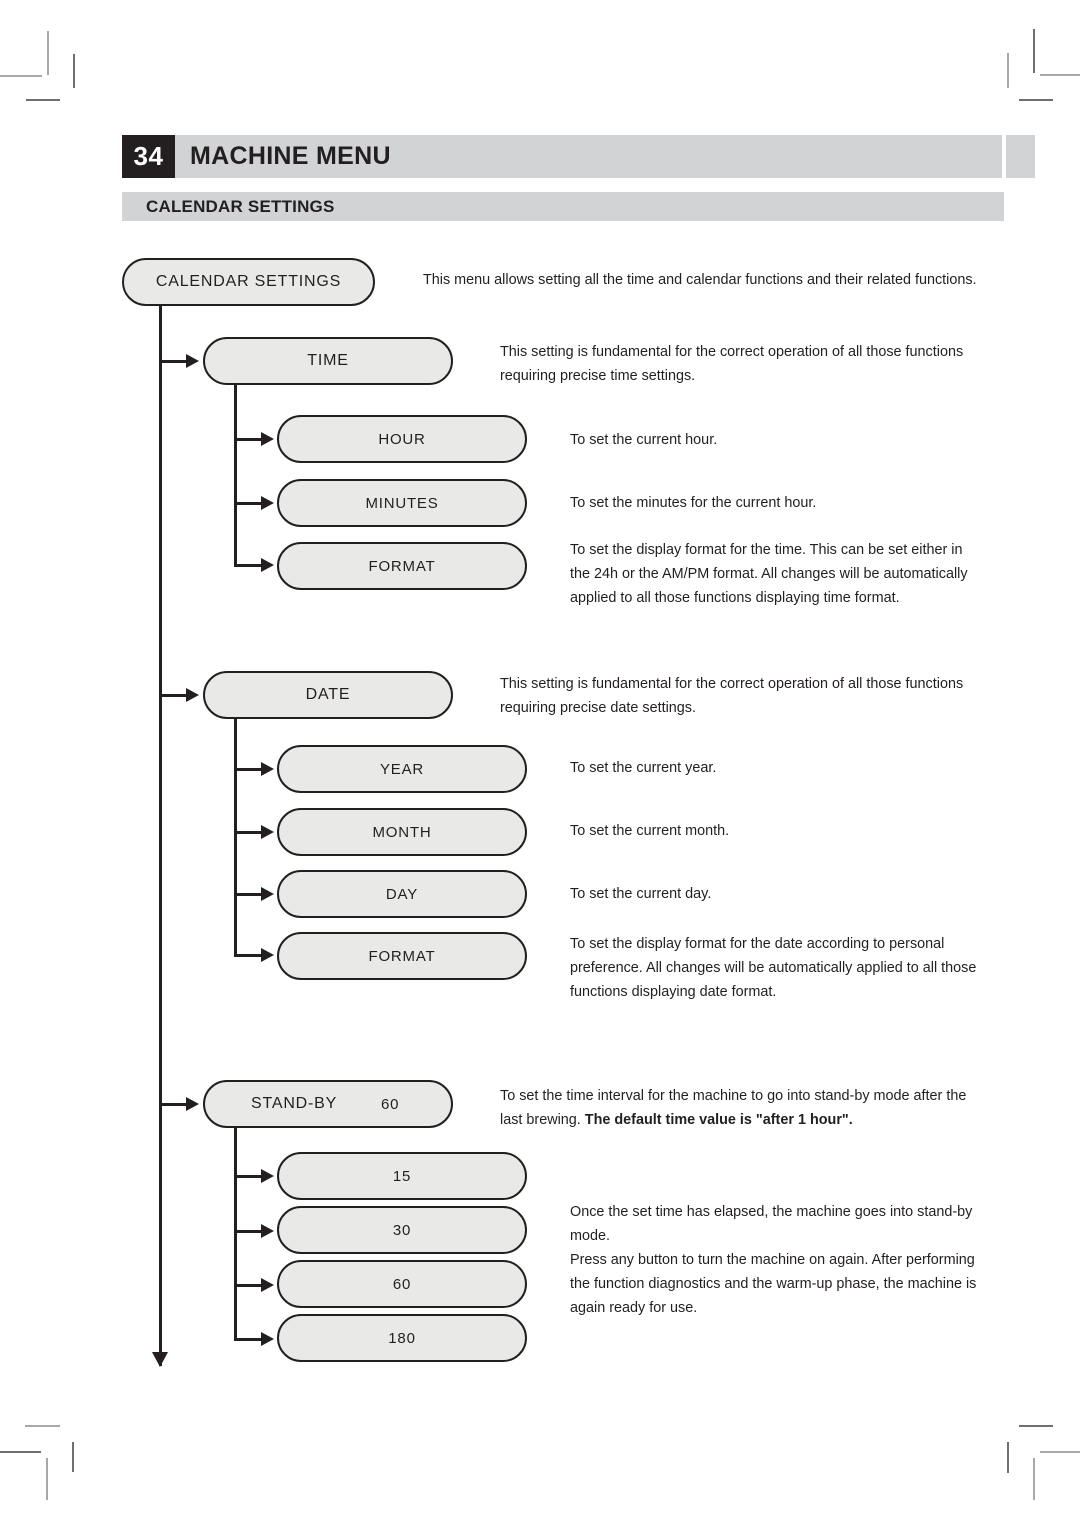  Describe the element at coordinates (267, 769) in the screenshot. I see `arrow-year-icon` at that location.